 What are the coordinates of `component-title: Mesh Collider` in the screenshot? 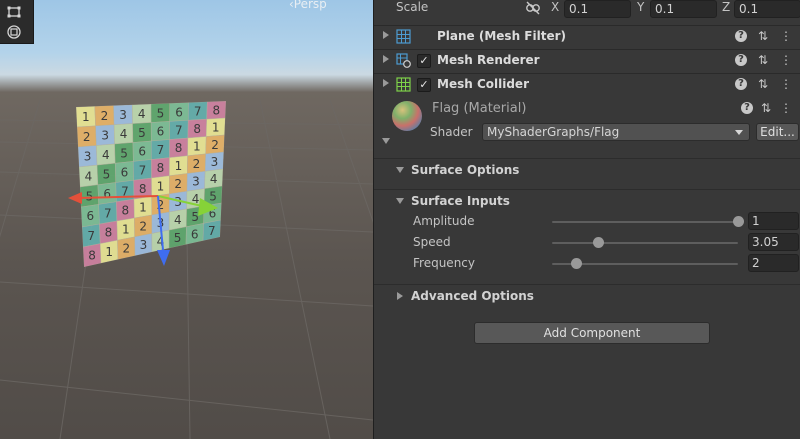 It's located at (483, 84).